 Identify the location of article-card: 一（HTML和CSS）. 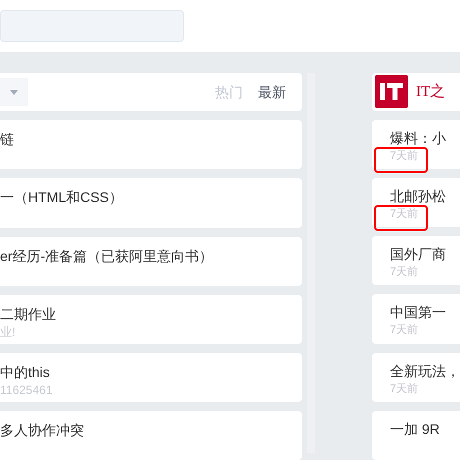
(151, 203).